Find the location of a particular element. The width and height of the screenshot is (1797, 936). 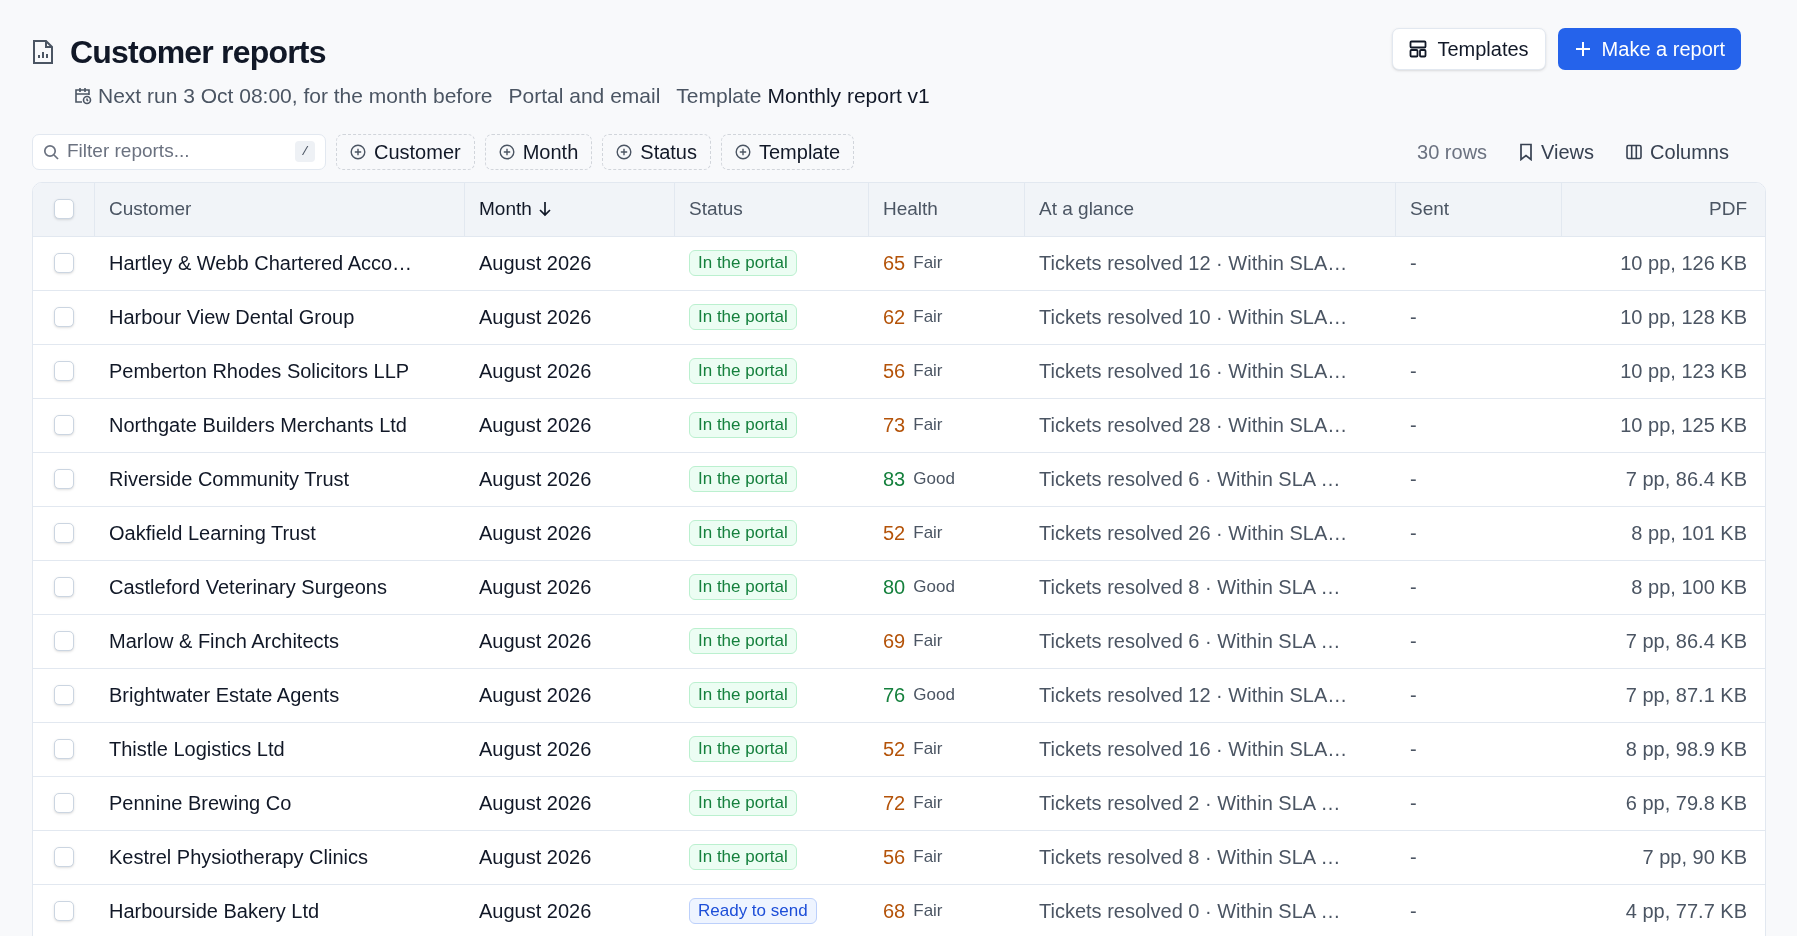

page-title: Customer reports is located at coordinates (198, 52).